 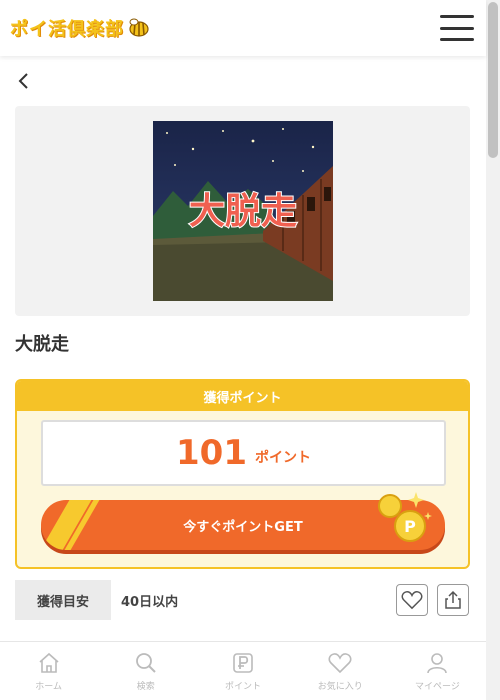 I want to click on favorite-button, so click(x=412, y=600).